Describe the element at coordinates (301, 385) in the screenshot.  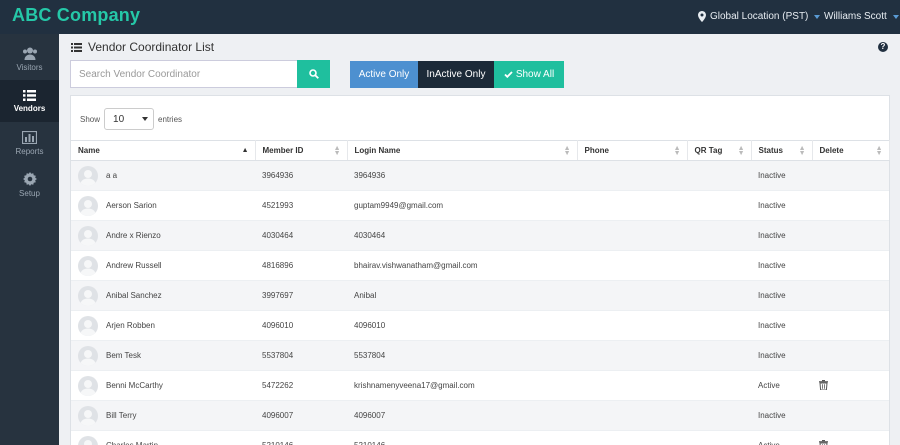
I see `cell-member-id: 5472262` at that location.